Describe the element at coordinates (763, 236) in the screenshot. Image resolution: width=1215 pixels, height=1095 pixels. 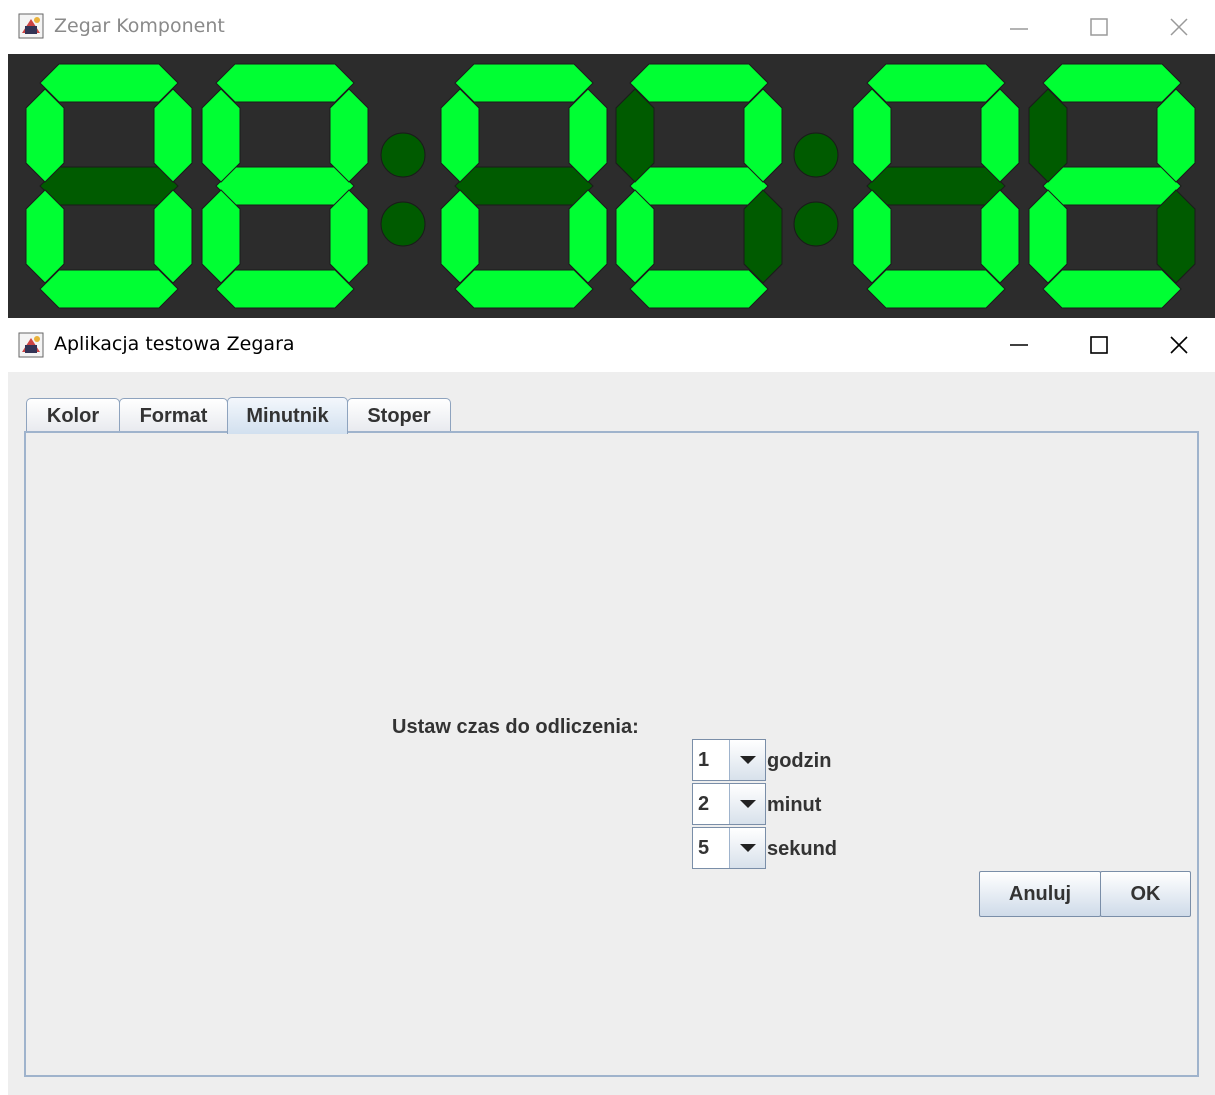
I see `digit-4-segment-c` at that location.